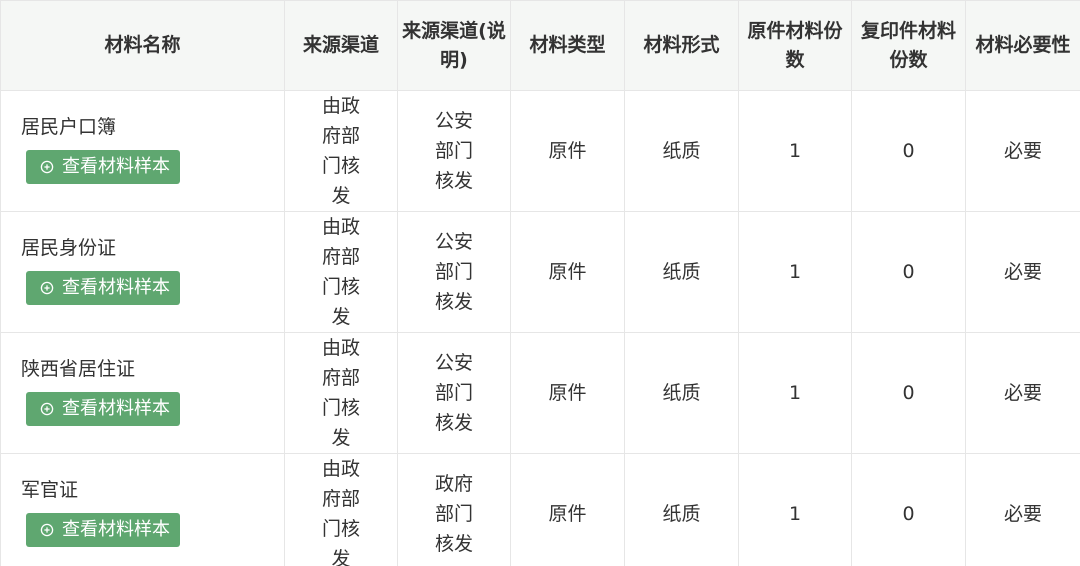 Image resolution: width=1080 pixels, height=566 pixels. What do you see at coordinates (908, 45) in the screenshot?
I see `column-header-copy-count: 复印件材料份数` at bounding box center [908, 45].